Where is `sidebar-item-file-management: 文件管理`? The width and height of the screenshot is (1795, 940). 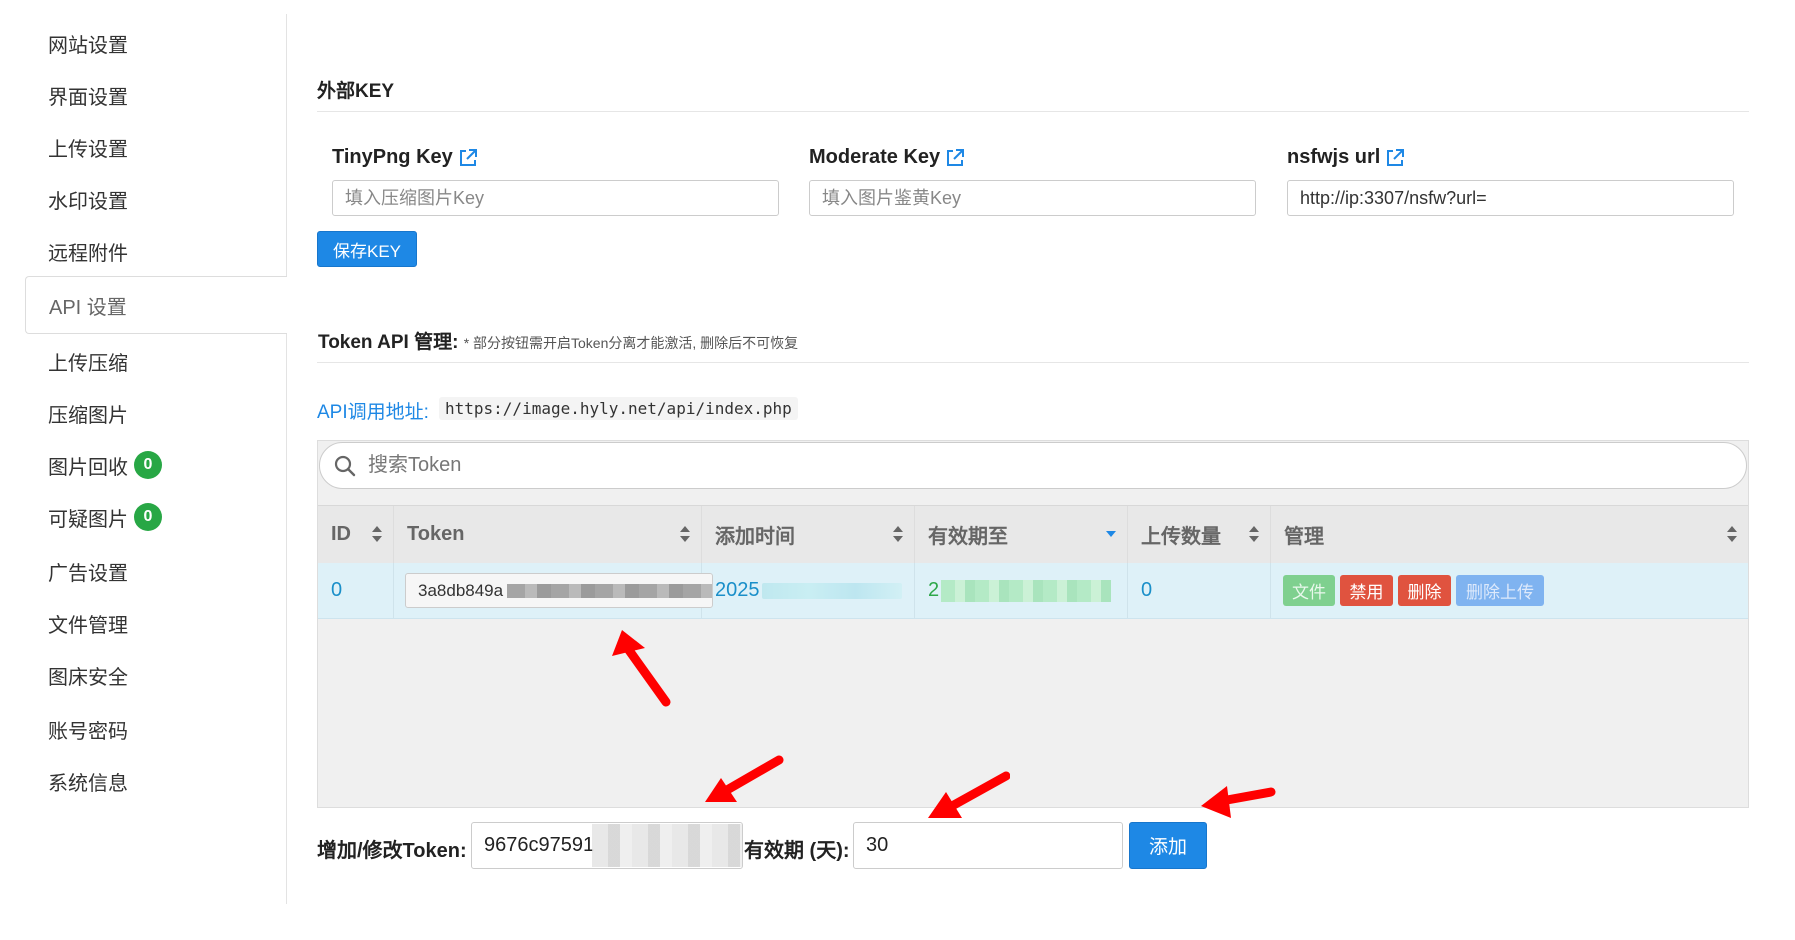 sidebar-item-file-management: 文件管理 is located at coordinates (155, 623).